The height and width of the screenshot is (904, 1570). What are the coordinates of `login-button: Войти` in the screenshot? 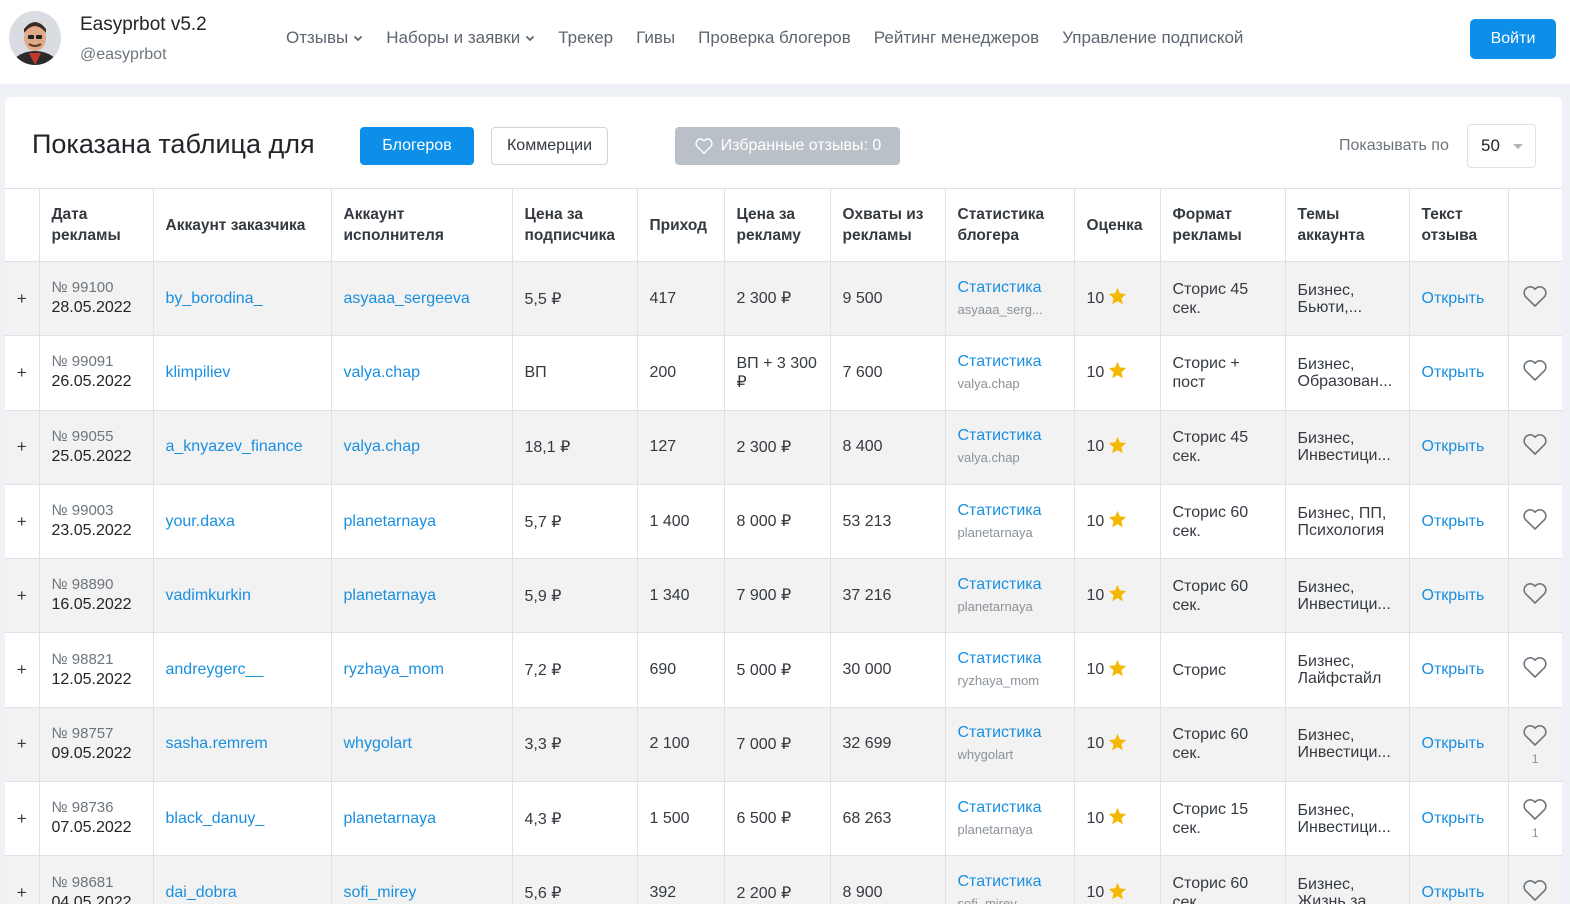 It's located at (1513, 39).